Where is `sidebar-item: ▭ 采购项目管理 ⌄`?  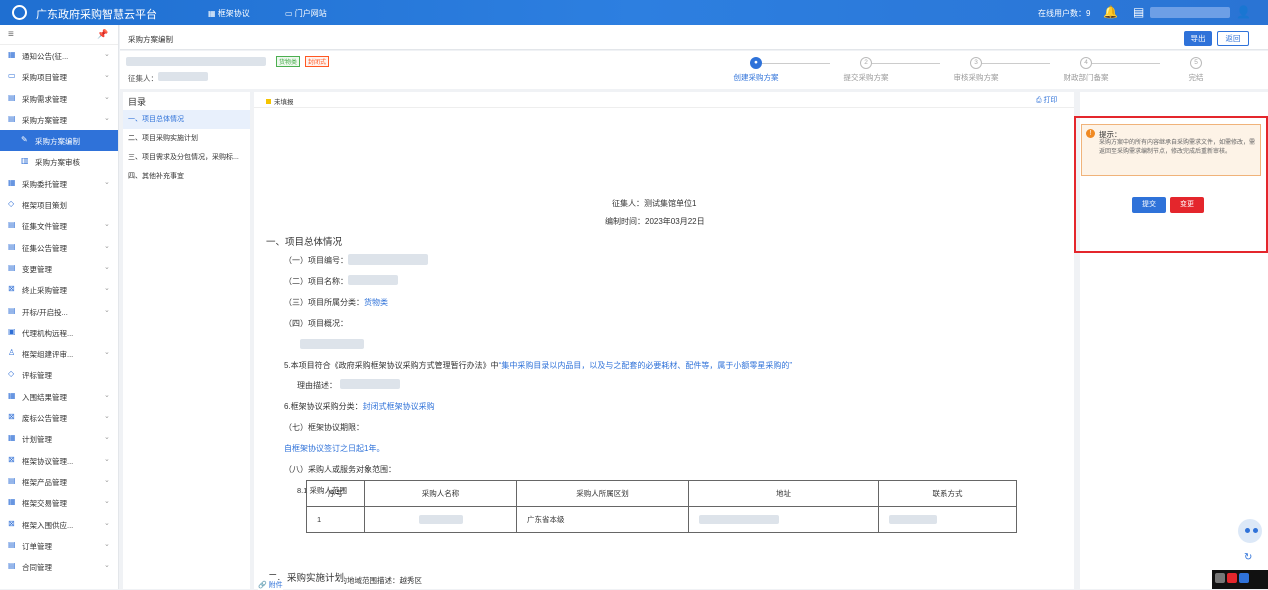
sidebar-item: ▭ 采购项目管理 ⌄ is located at coordinates (59, 76).